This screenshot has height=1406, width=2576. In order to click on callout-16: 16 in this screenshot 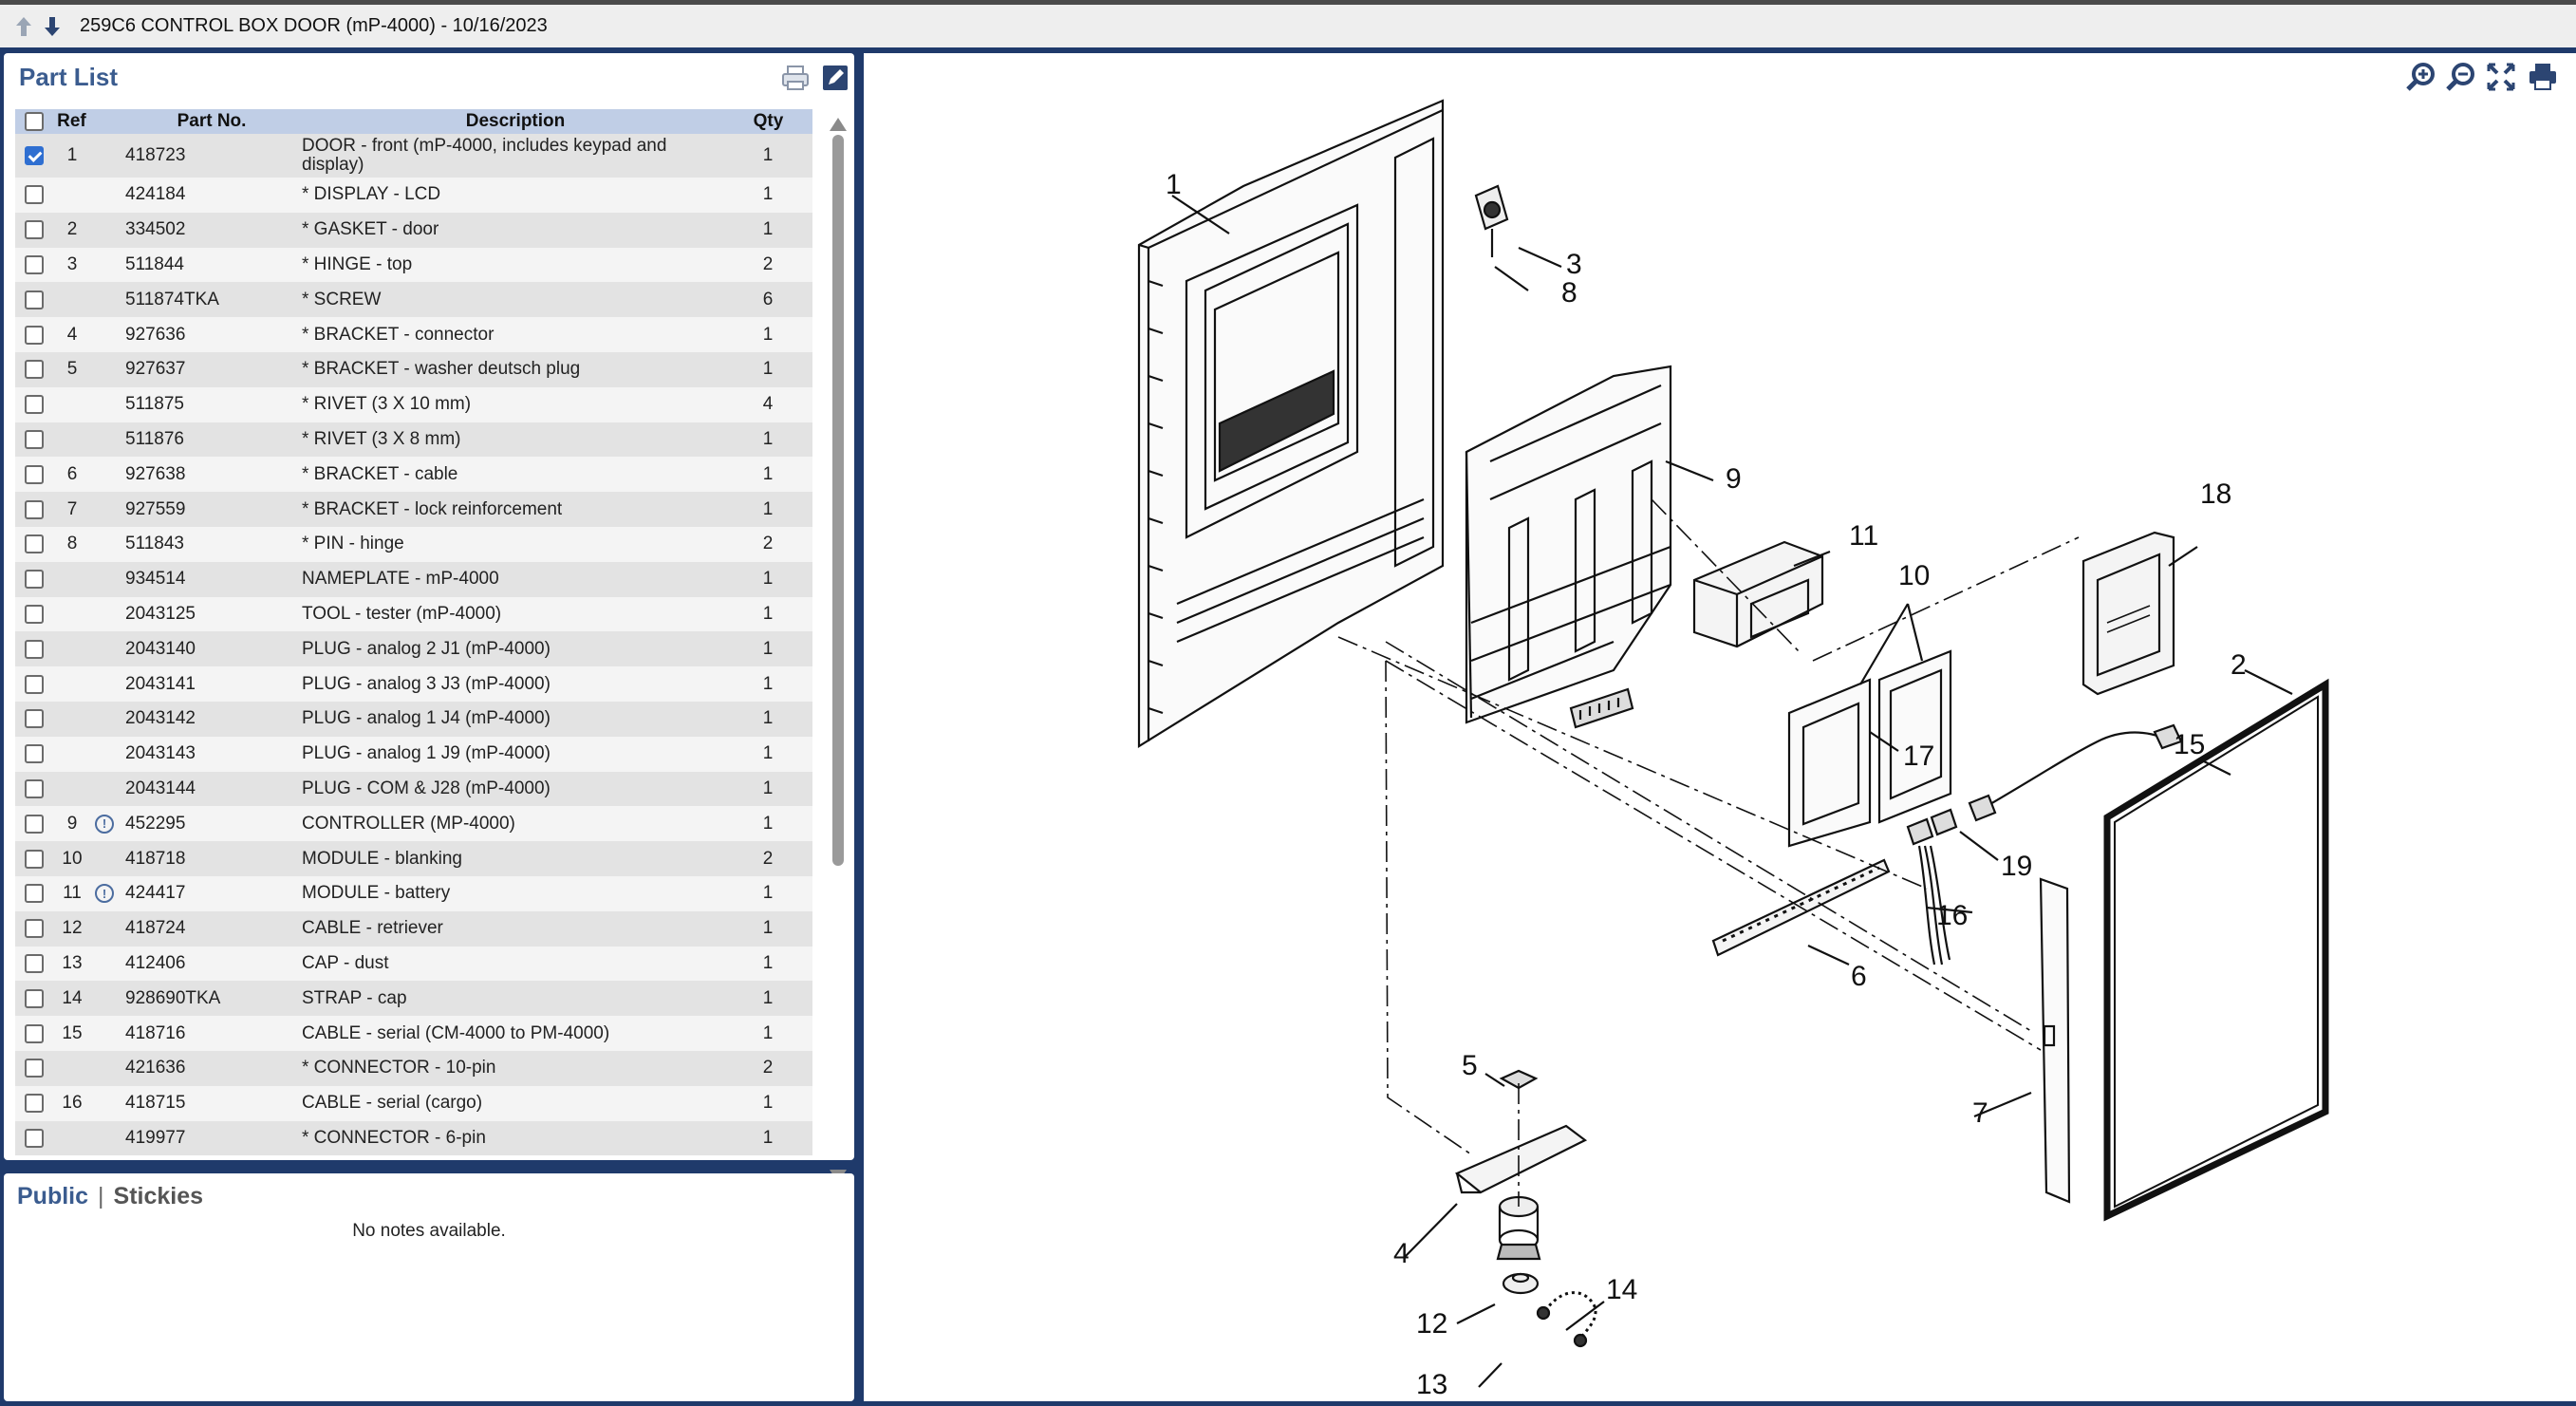, I will do `click(1952, 915)`.